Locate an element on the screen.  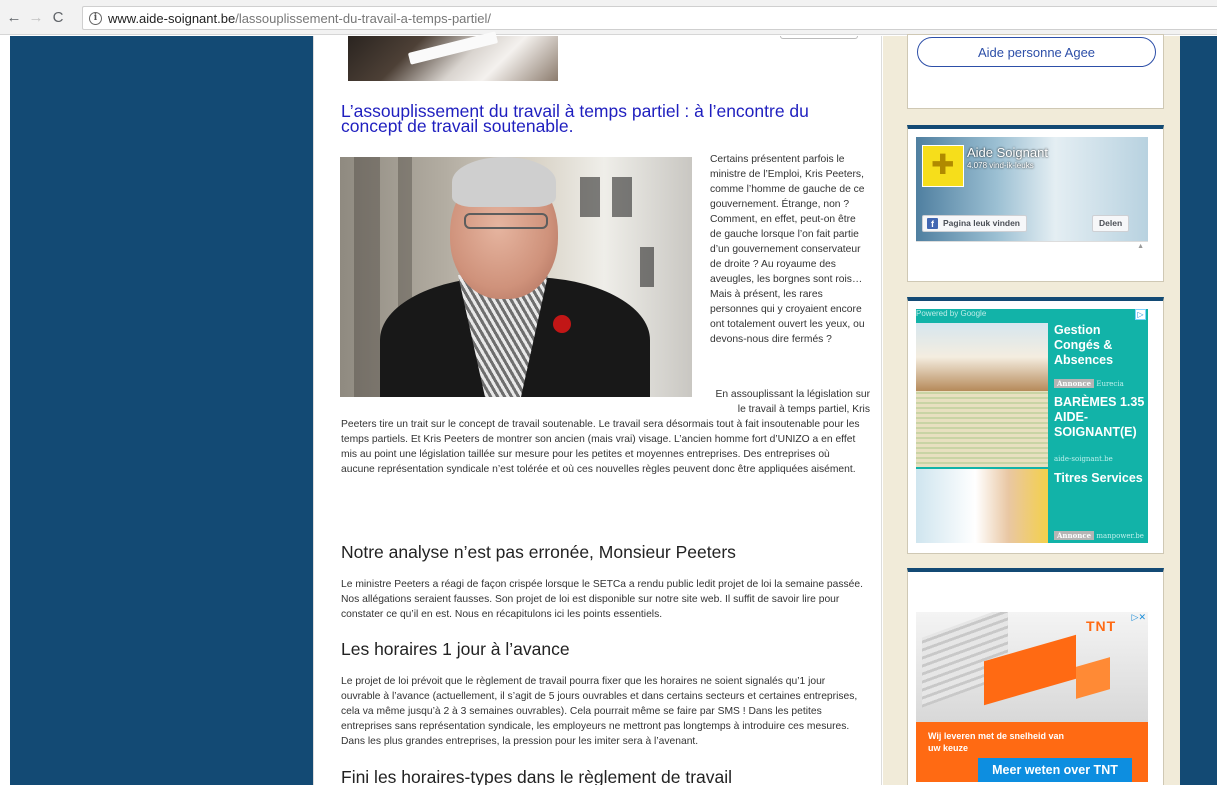
ad-3-title: Titres Services is located at coordinates (1101, 478).